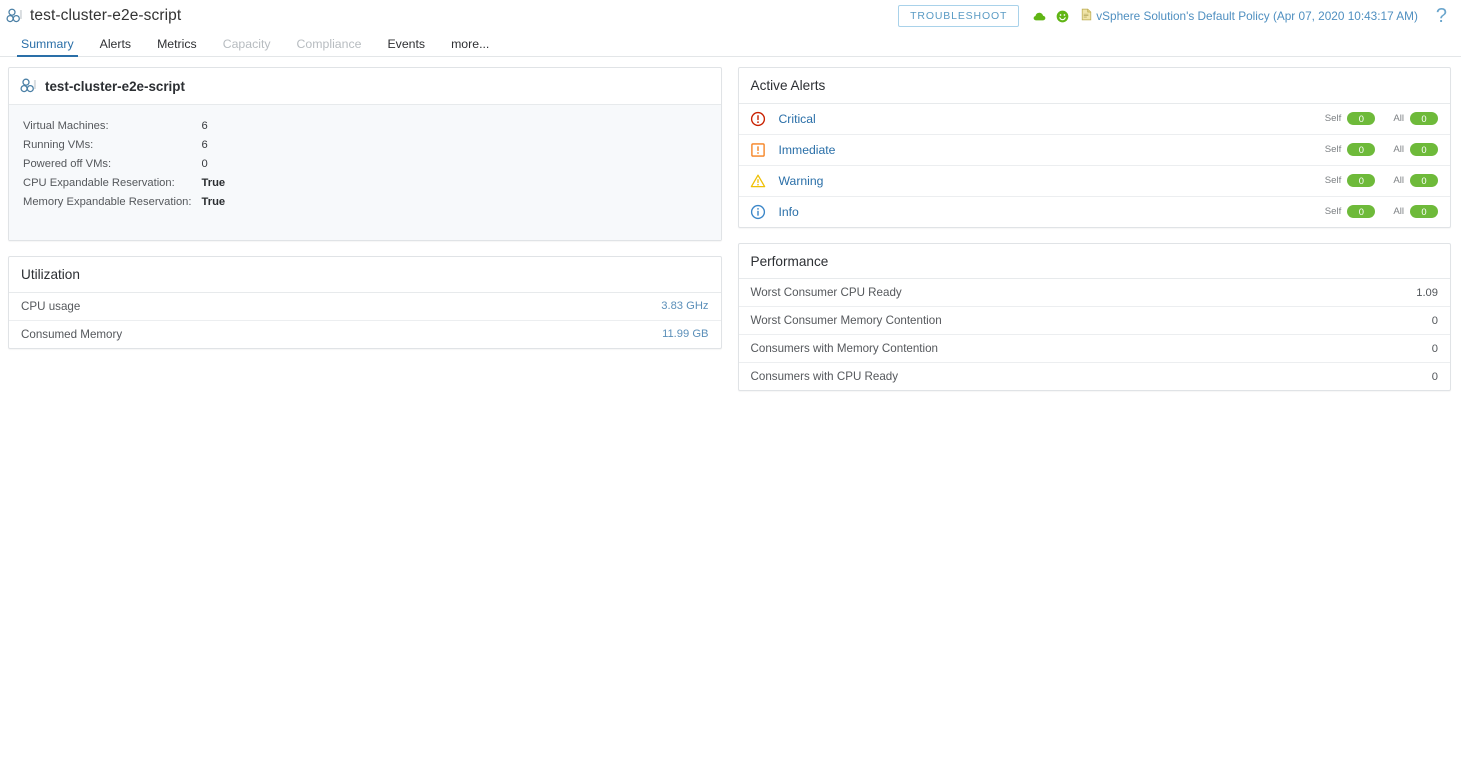 The image size is (1461, 784). Describe the element at coordinates (789, 212) in the screenshot. I see `alert-severity-link: Info` at that location.